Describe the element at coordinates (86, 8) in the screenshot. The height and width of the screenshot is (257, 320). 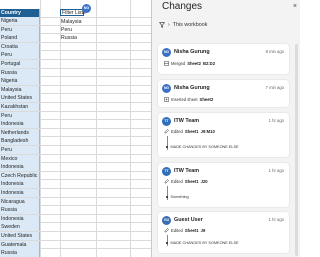
I see `collaborator-badge: NG` at that location.